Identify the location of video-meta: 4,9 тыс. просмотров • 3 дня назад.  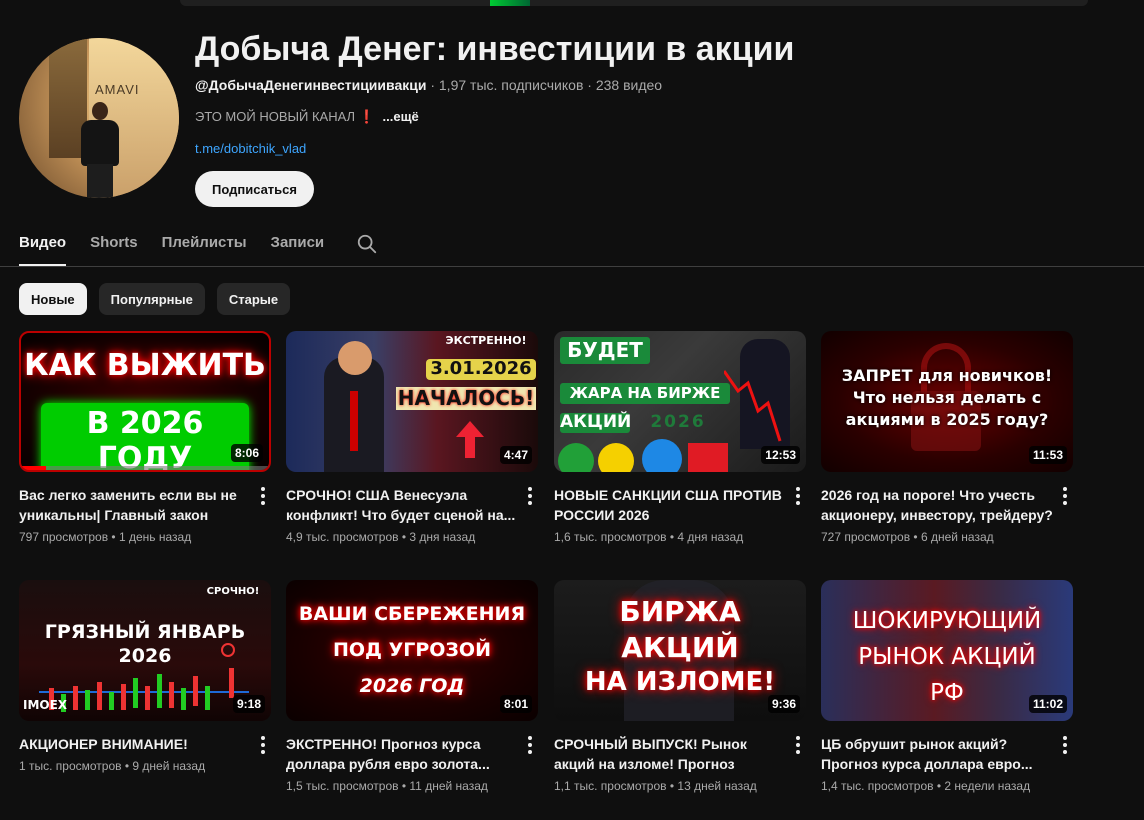
(381, 537).